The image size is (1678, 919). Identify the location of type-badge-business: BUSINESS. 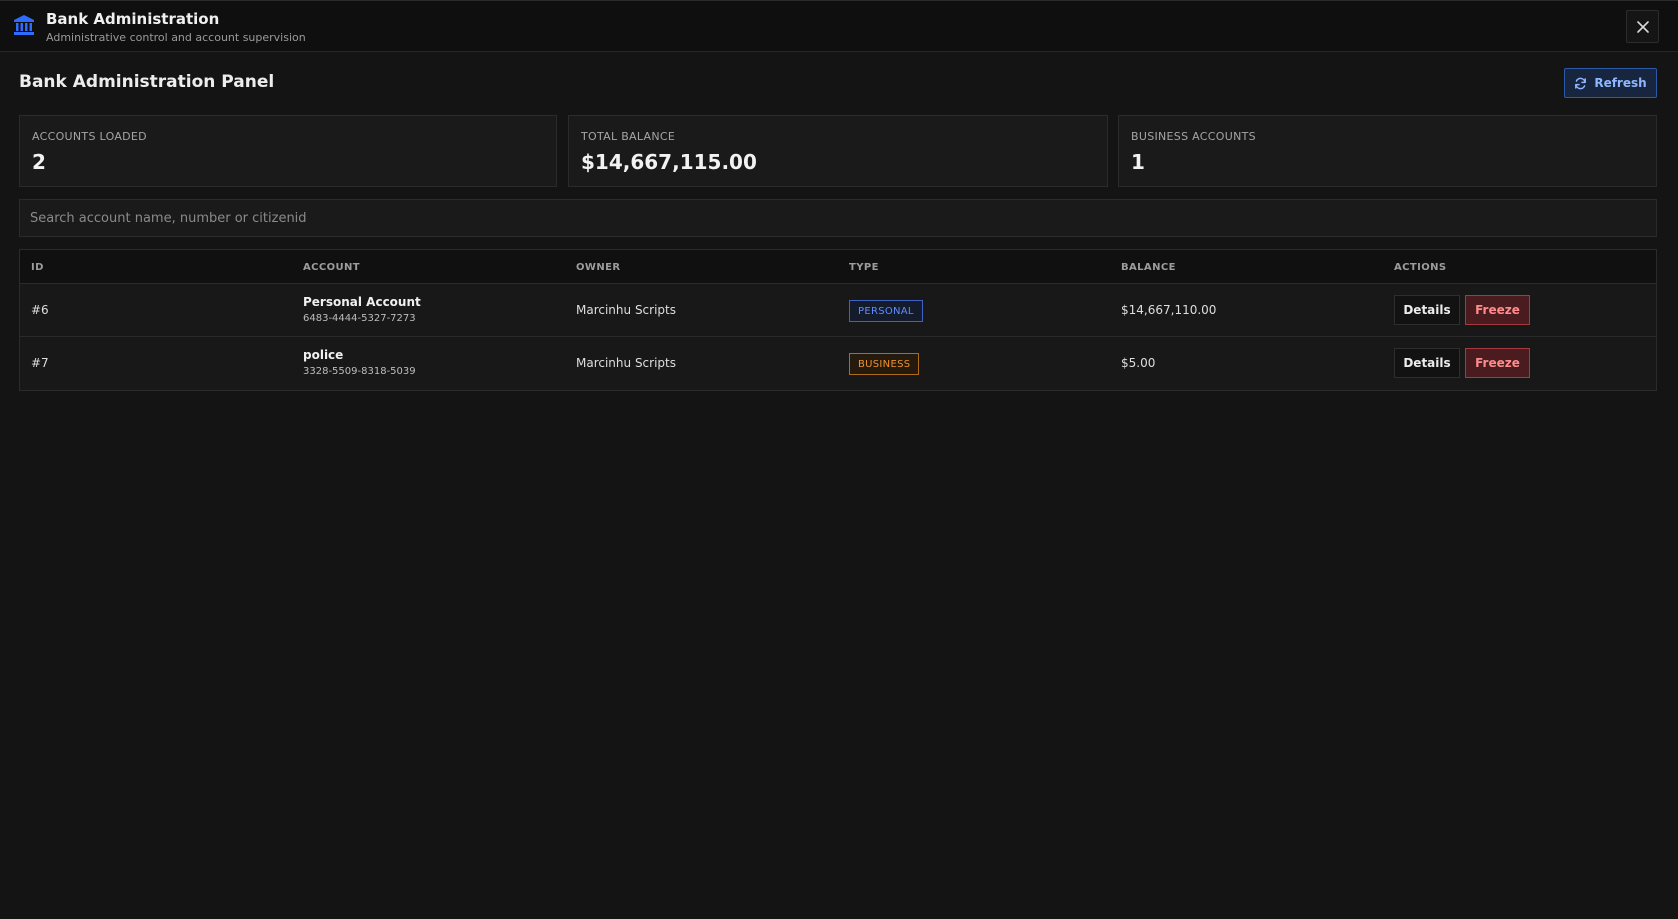
(884, 364).